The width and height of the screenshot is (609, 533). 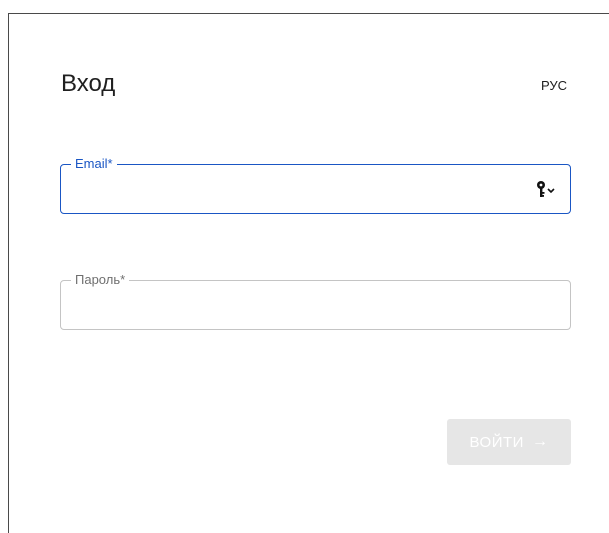 I want to click on password-field: Пароль*, so click(x=315, y=301).